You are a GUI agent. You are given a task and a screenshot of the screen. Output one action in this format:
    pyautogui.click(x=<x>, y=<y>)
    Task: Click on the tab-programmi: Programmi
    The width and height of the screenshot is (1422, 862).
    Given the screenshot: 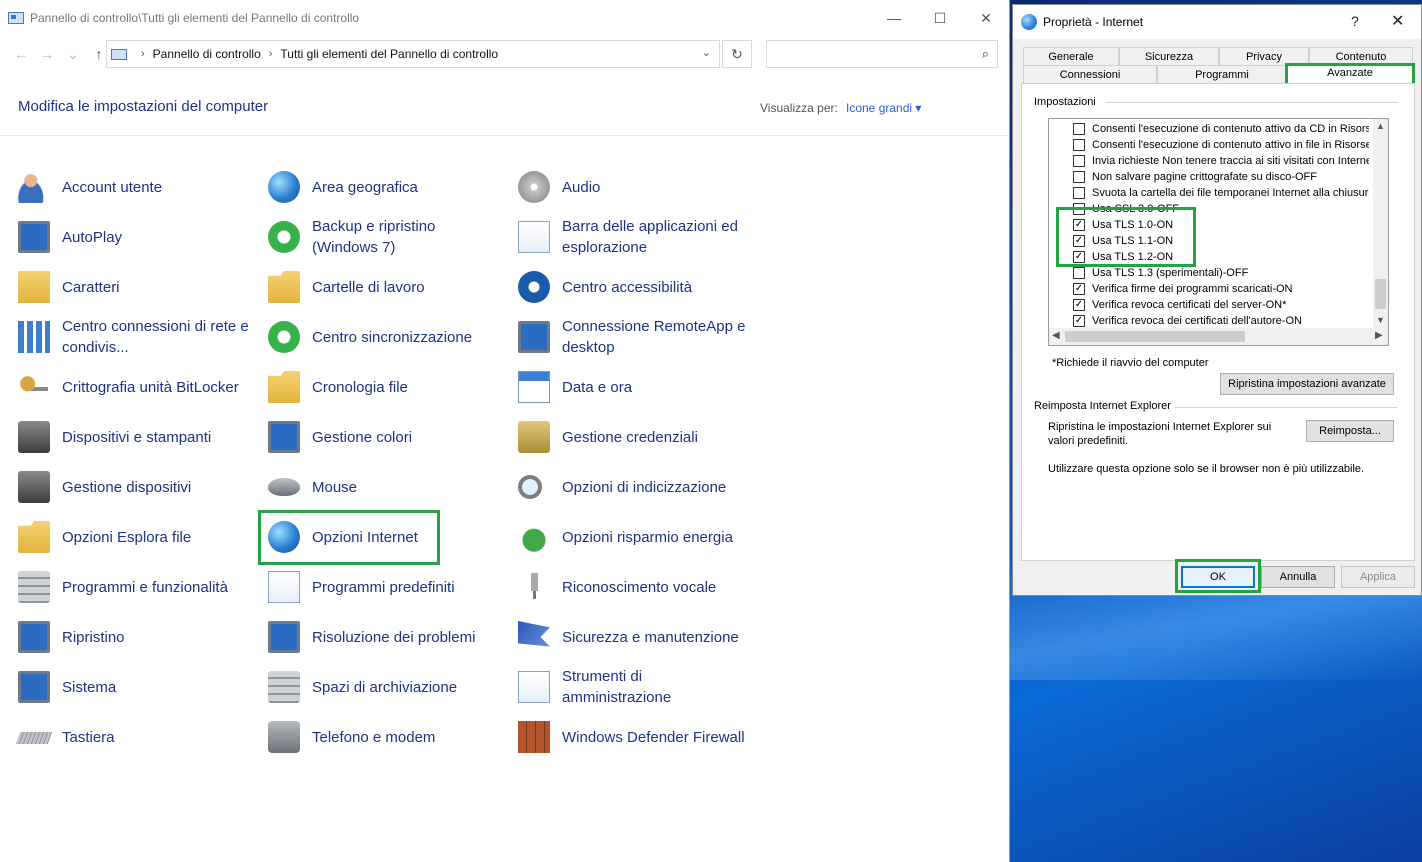 What is the action you would take?
    pyautogui.click(x=1222, y=74)
    